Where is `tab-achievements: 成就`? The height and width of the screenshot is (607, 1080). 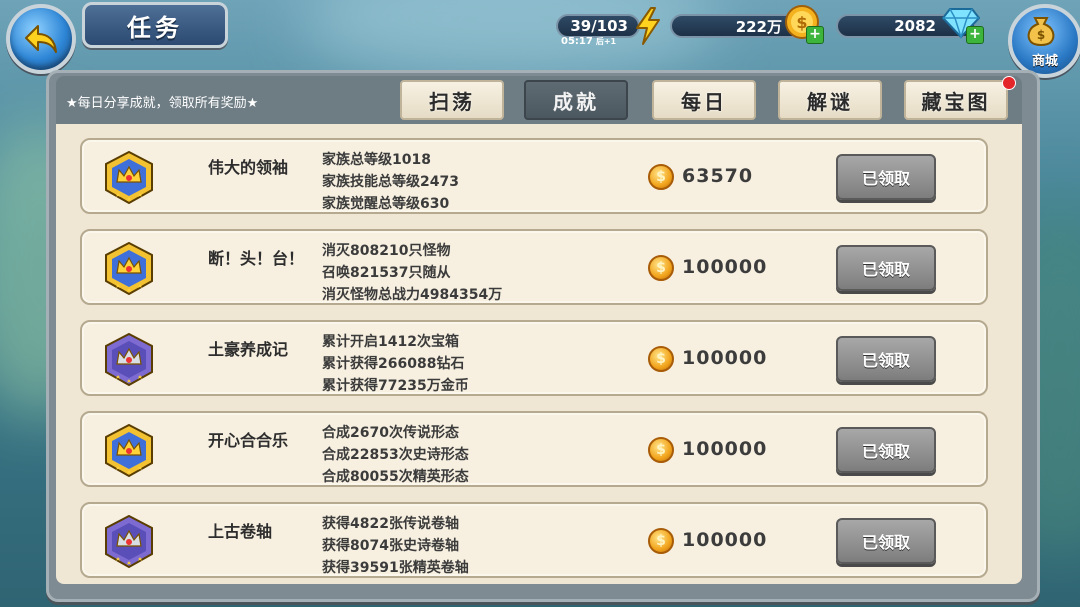 tab-achievements: 成就 is located at coordinates (576, 100).